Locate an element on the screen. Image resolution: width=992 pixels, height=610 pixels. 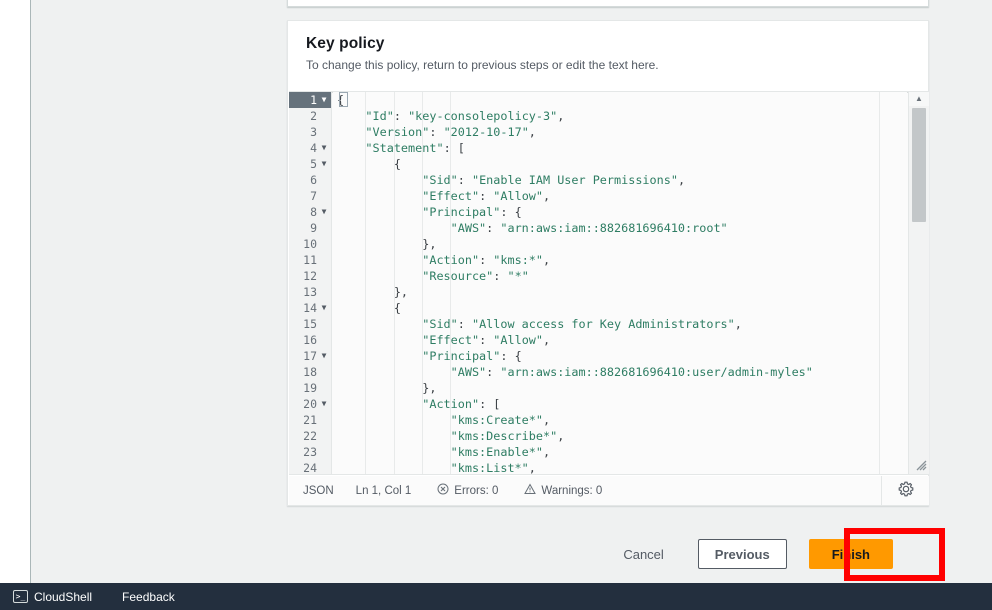
gutter-line-number: 4 ▼ is located at coordinates (310, 148).